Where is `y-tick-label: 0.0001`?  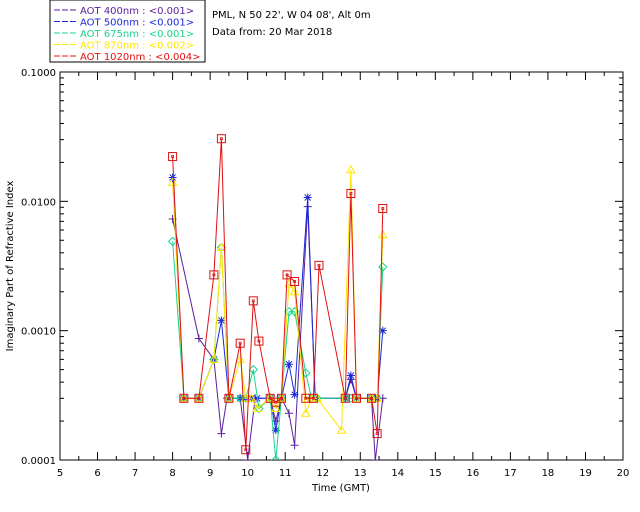 y-tick-label: 0.0001 is located at coordinates (38, 461).